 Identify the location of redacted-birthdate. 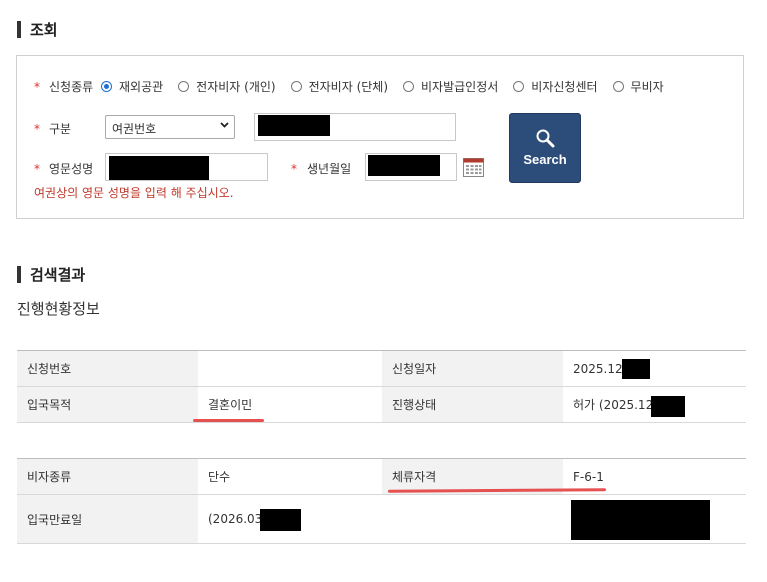
(404, 165).